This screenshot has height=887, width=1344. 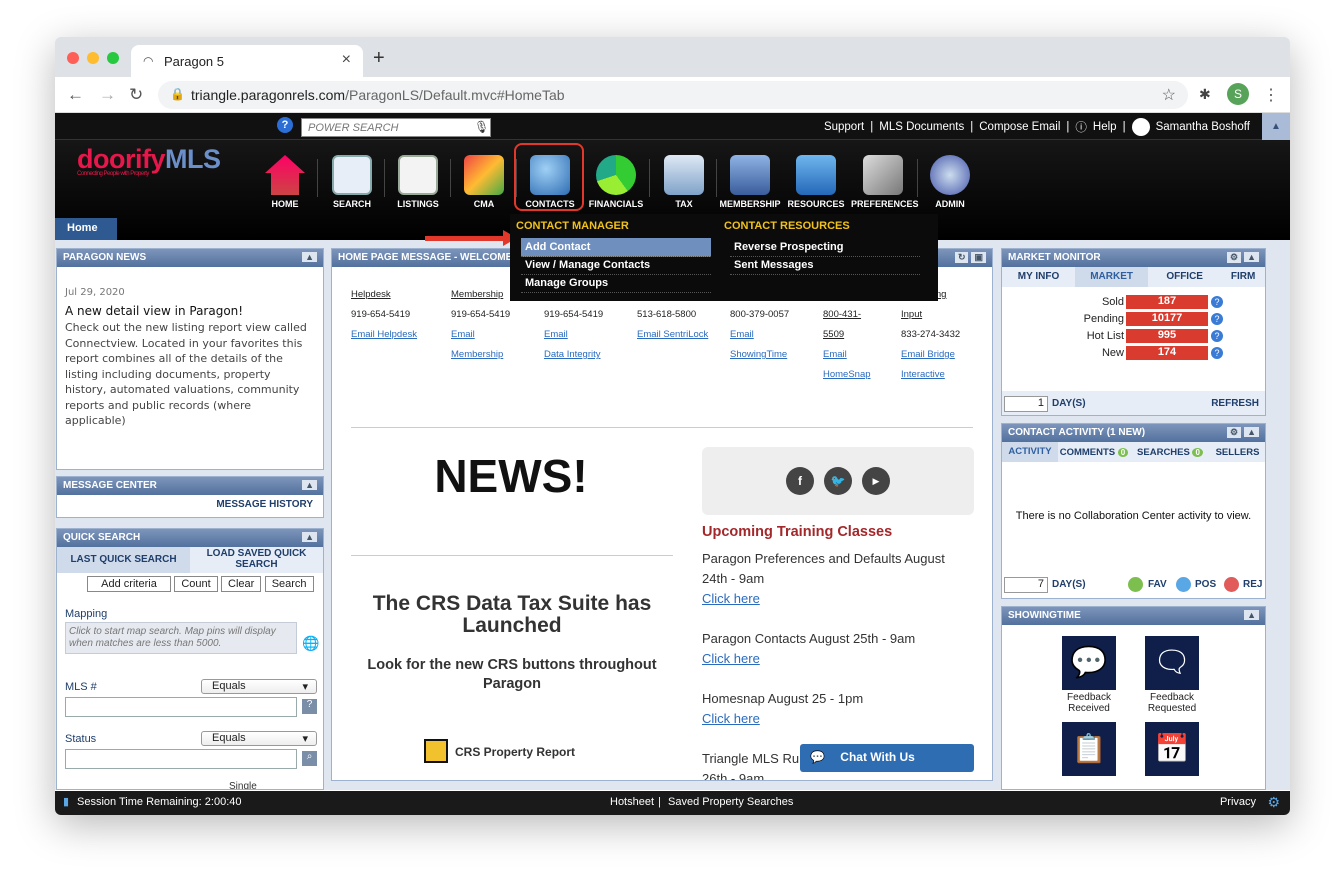 I want to click on tab-firm: FIRM, so click(x=1243, y=277).